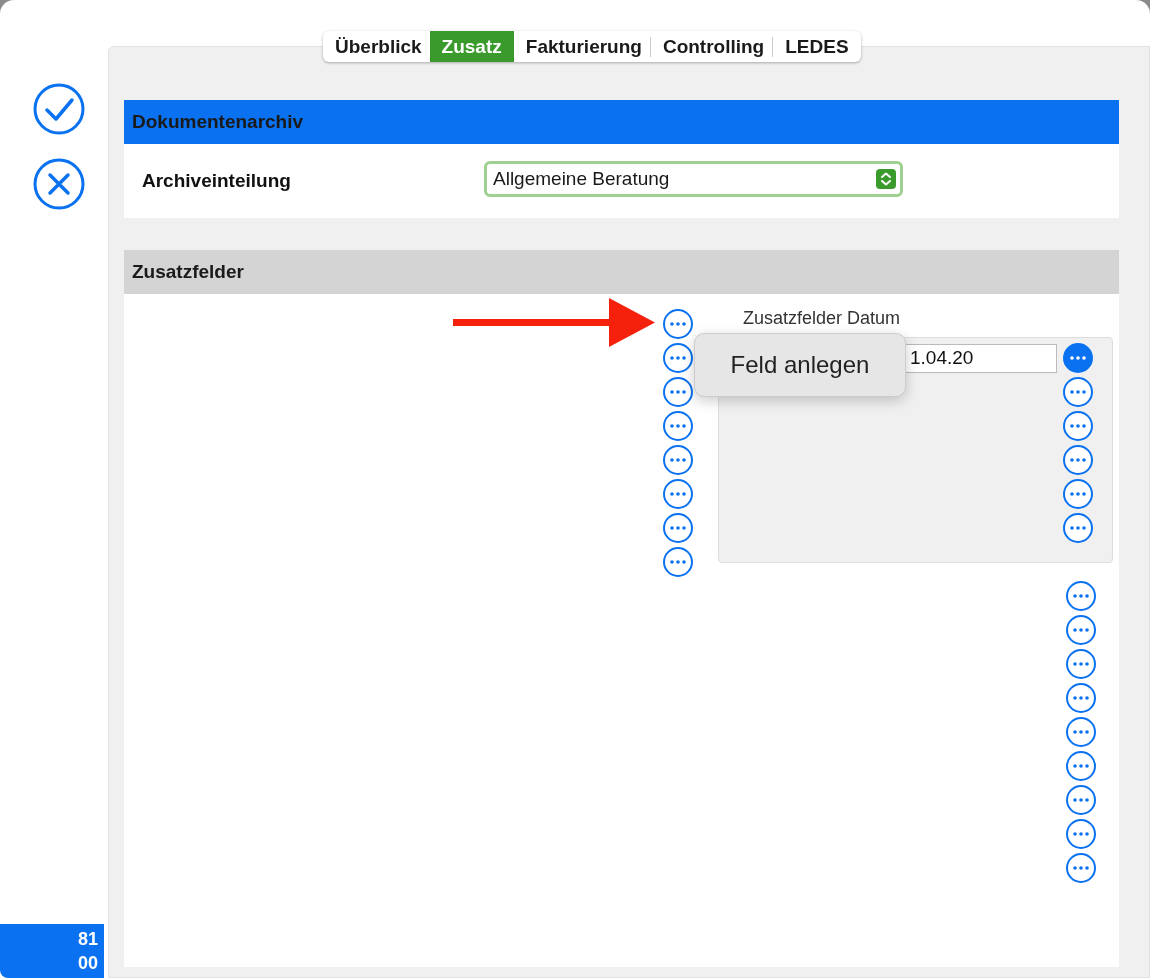 The image size is (1150, 978). I want to click on date-field: 1.04.20, so click(981, 358).